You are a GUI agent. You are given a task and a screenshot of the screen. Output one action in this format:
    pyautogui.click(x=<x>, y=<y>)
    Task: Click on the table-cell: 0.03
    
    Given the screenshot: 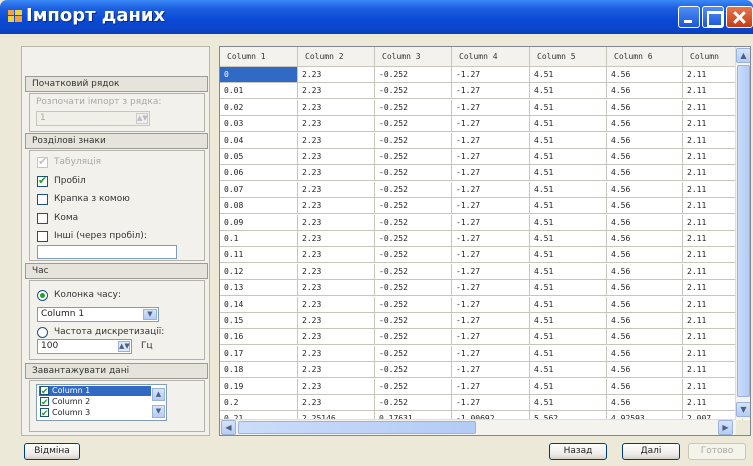 What is the action you would take?
    pyautogui.click(x=259, y=124)
    